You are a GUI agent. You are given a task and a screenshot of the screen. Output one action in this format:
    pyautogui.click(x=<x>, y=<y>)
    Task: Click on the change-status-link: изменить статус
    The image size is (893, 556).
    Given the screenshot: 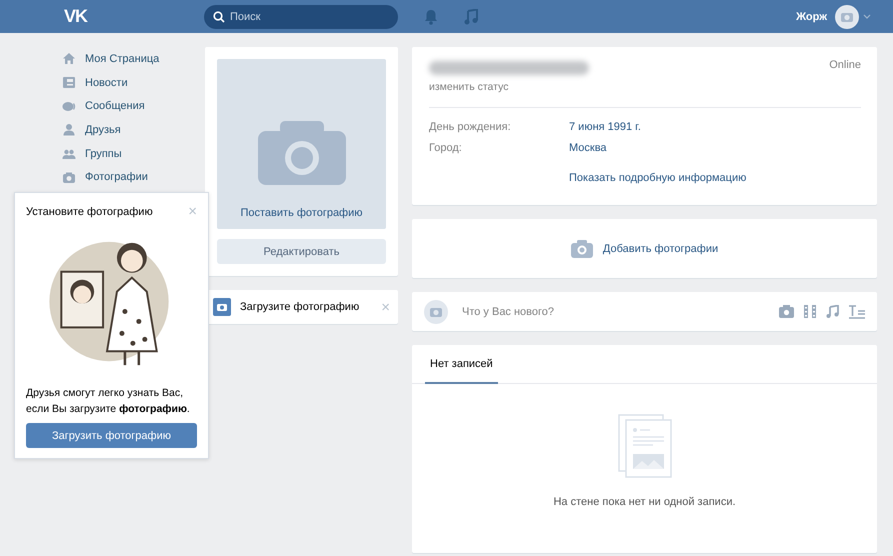 What is the action you would take?
    pyautogui.click(x=509, y=87)
    